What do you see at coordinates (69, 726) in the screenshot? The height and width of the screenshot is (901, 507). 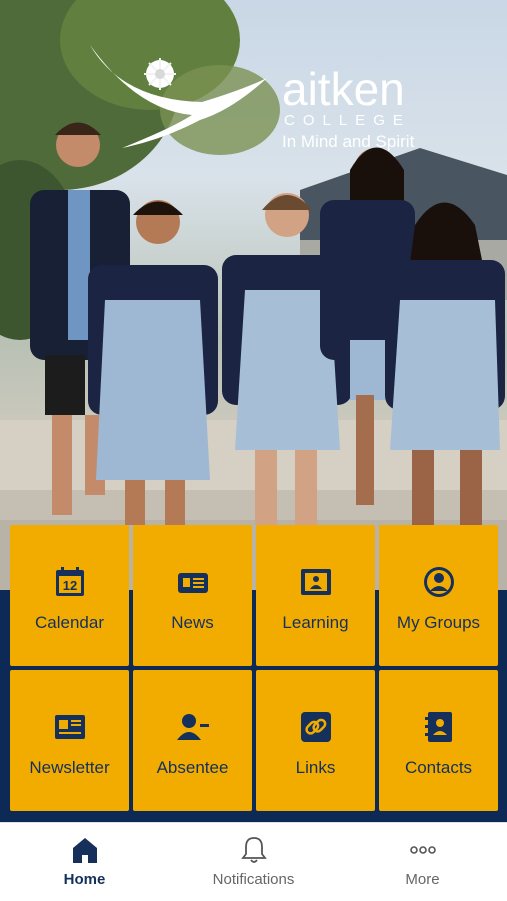 I see `newsletter-icon` at bounding box center [69, 726].